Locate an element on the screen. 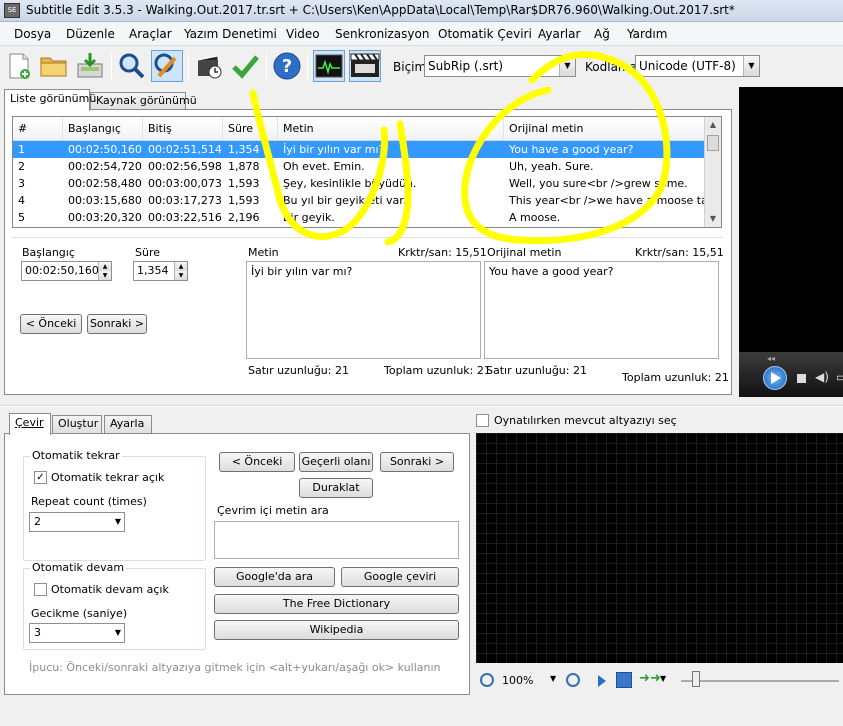 The width and height of the screenshot is (843, 726). zoom-value: 100% is located at coordinates (517, 680).